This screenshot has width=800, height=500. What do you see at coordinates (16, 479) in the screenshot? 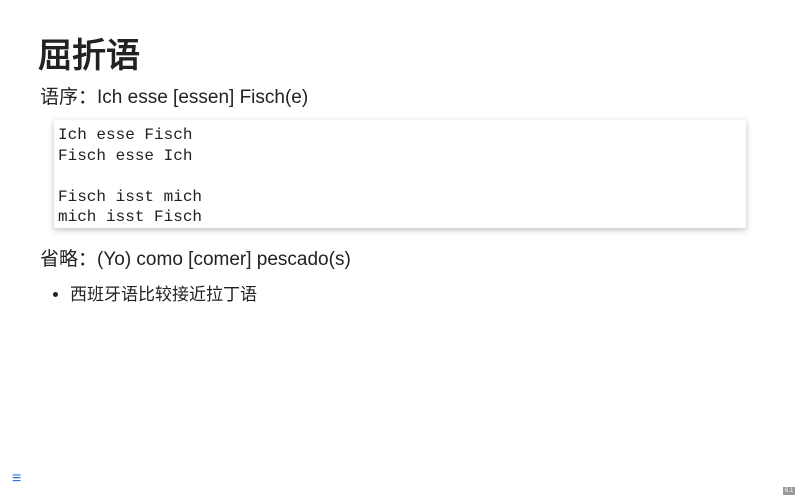
I see `menu-icon: ≡` at bounding box center [16, 479].